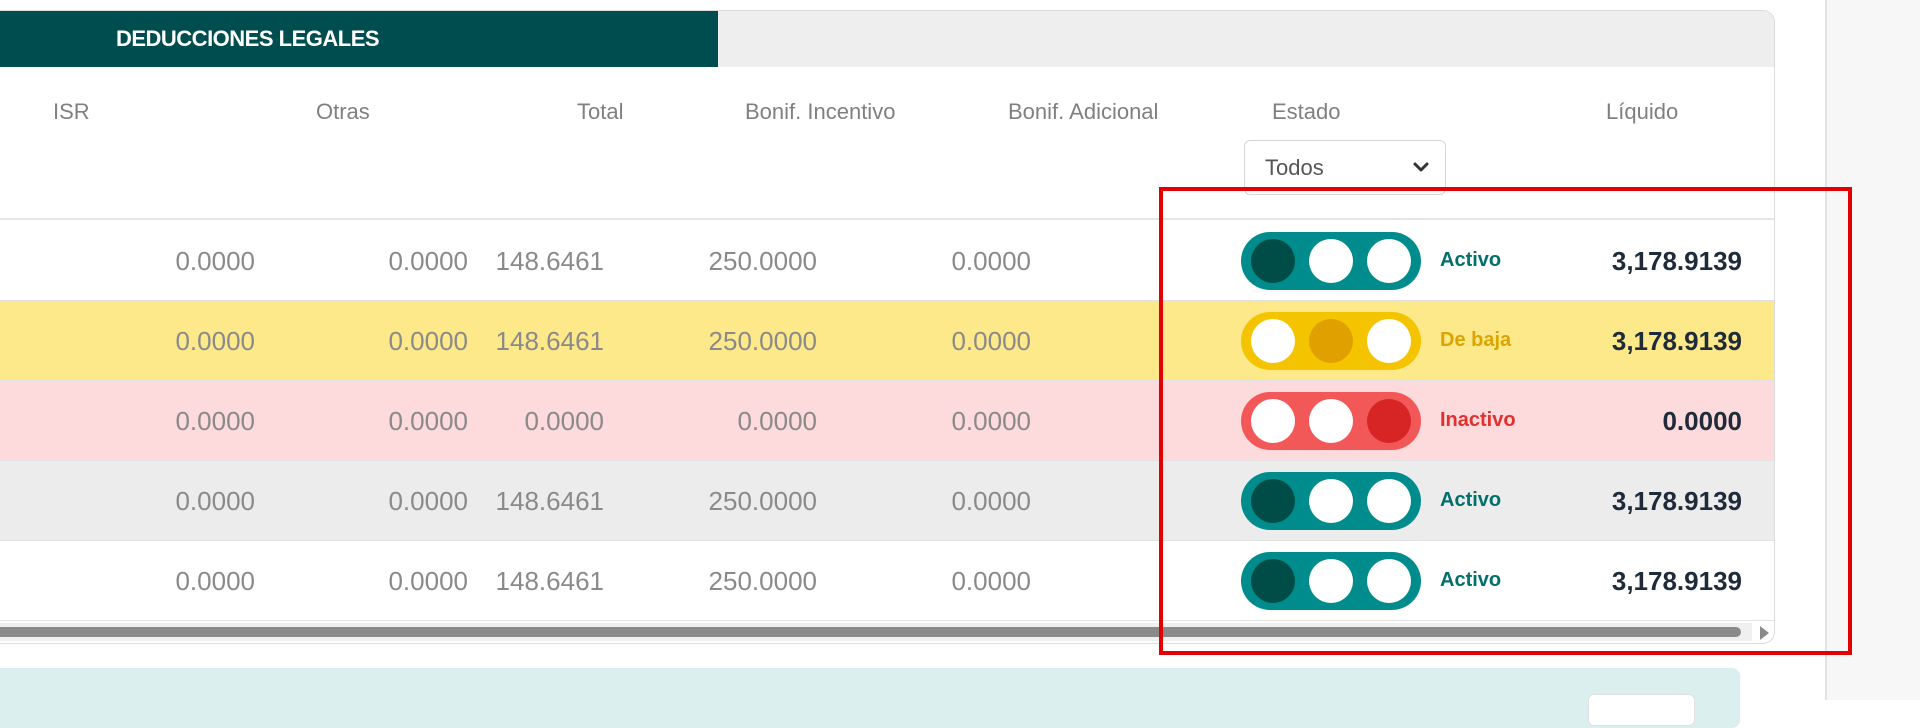 Image resolution: width=1920 pixels, height=728 pixels. I want to click on column-header-otras: Otras, so click(343, 112).